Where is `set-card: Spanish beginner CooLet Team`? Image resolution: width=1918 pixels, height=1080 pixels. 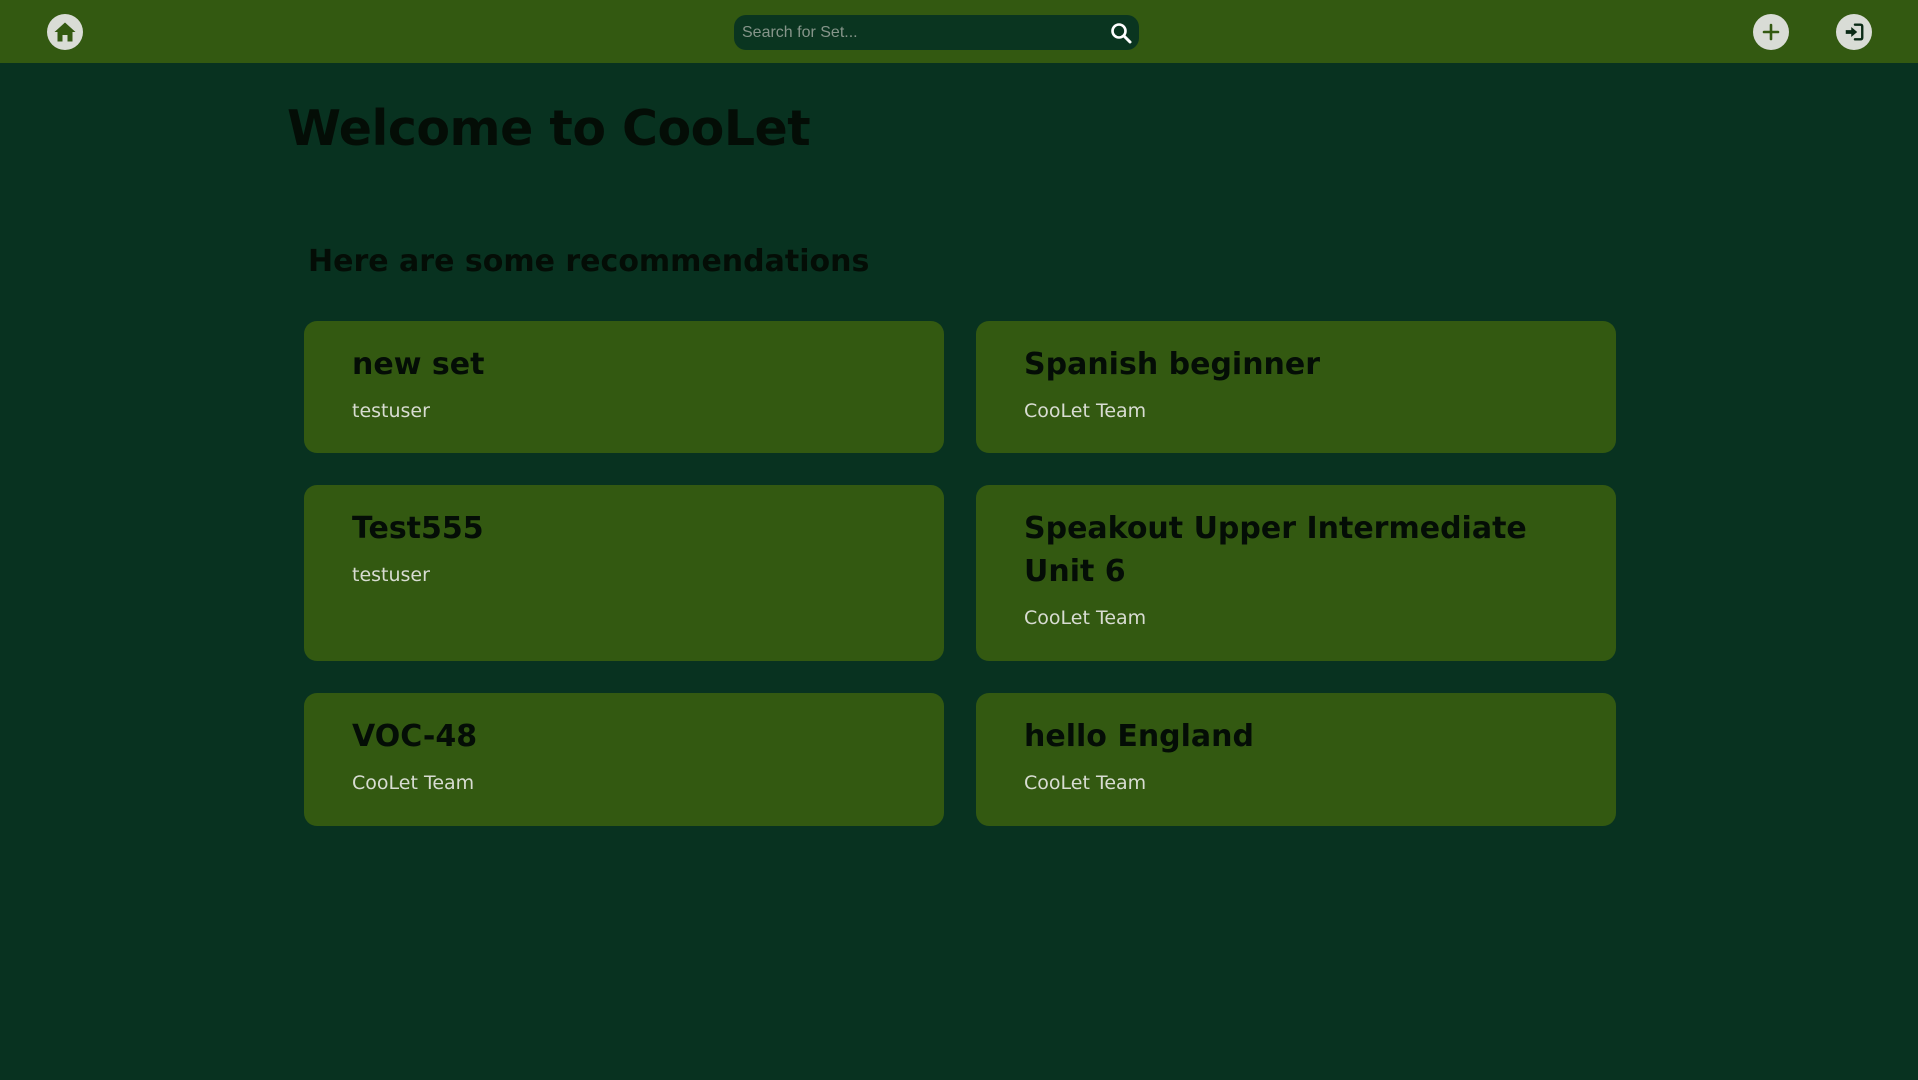
set-card: Spanish beginner CooLet Team is located at coordinates (1296, 387).